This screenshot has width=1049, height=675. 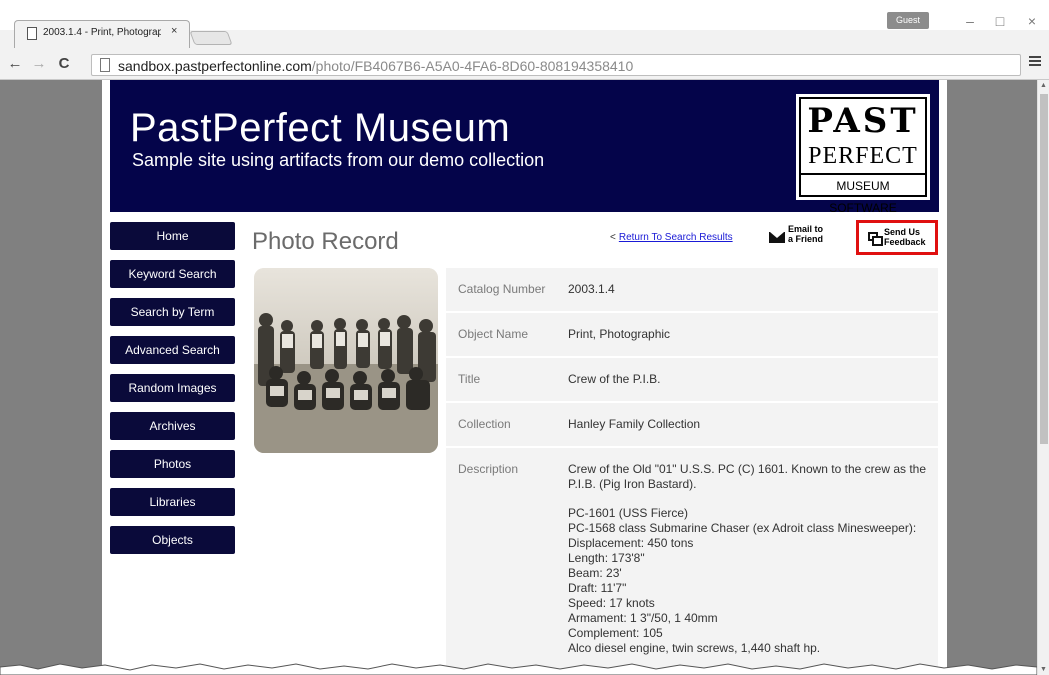 I want to click on field-label: Title, so click(x=469, y=379).